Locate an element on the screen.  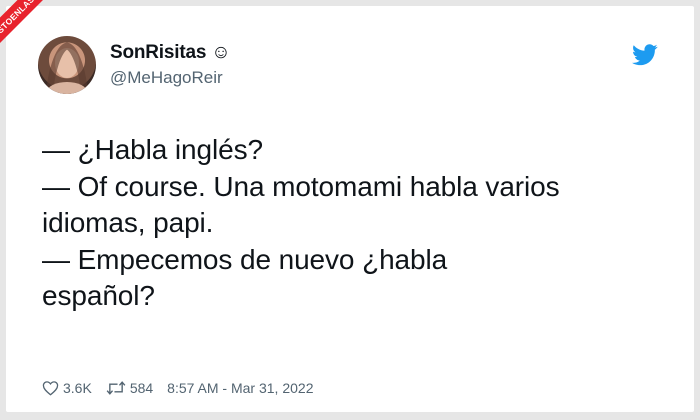
watermark-ribbon: VISTOENLASREDES is located at coordinates (41, 27).